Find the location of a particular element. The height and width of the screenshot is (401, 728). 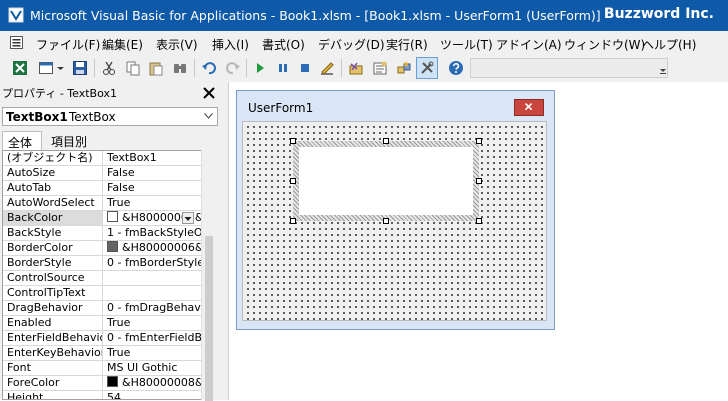

userform-close-button is located at coordinates (529, 107).